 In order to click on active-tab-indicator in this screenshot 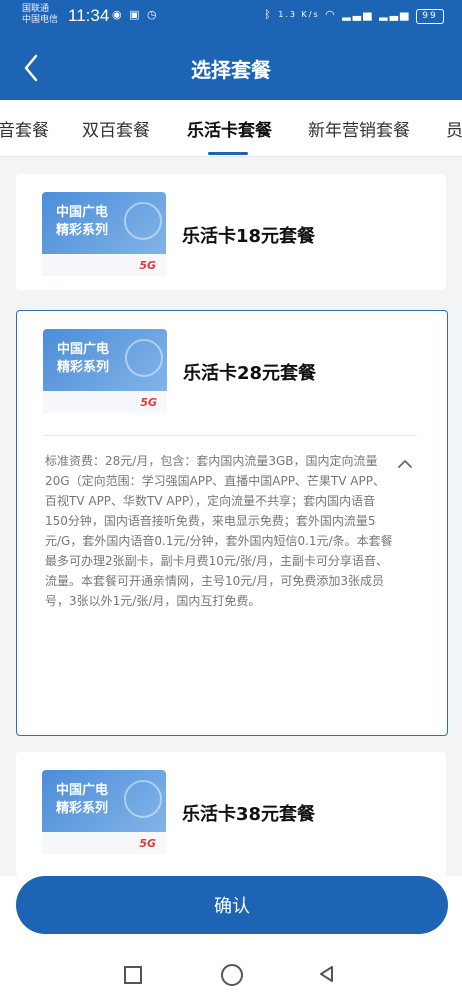, I will do `click(228, 153)`.